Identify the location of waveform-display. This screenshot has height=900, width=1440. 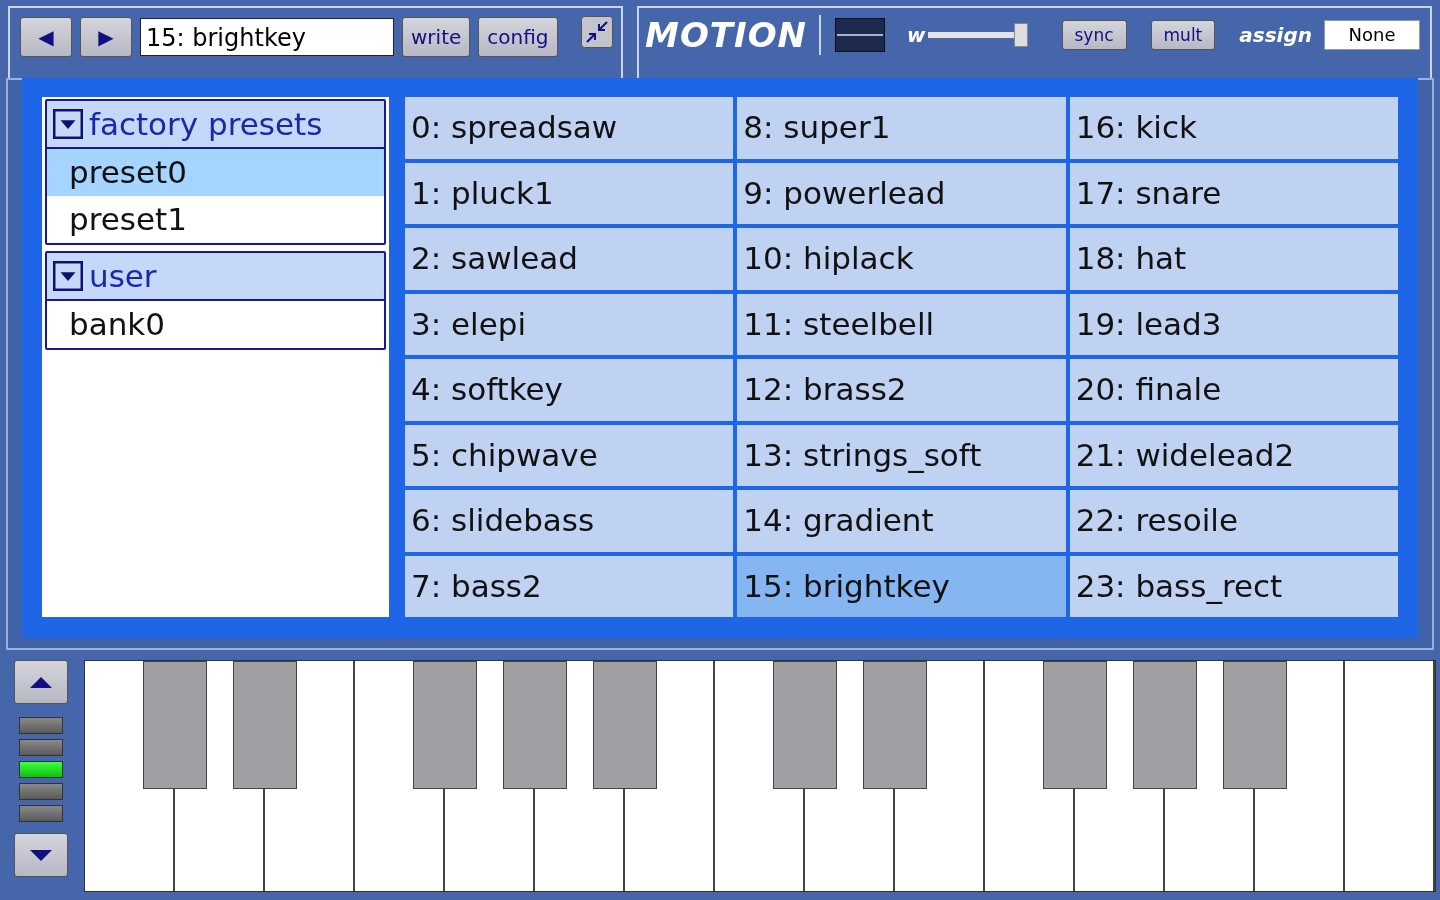
(860, 35).